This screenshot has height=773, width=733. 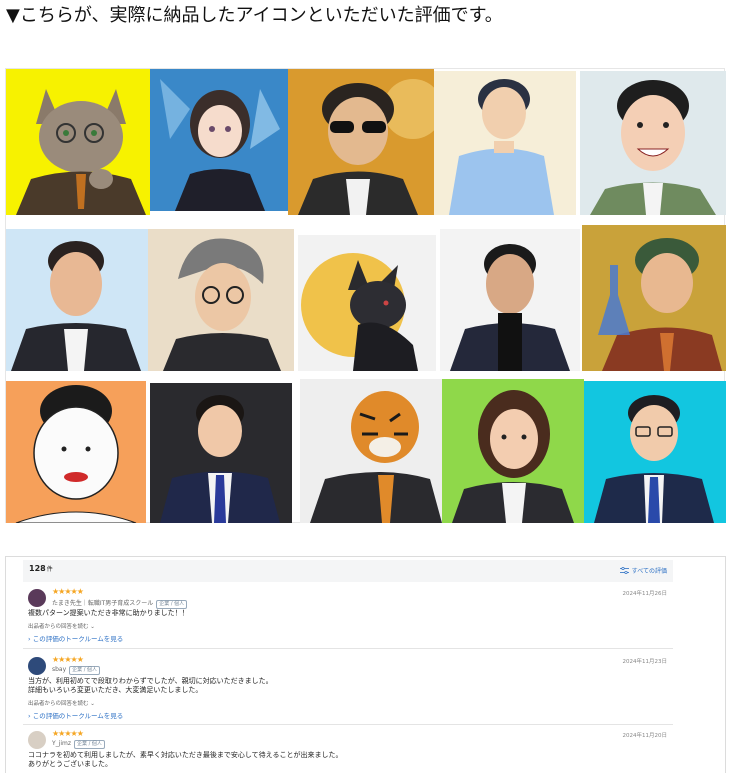 I want to click on gallery-image-nurse-man, so click(x=505, y=143).